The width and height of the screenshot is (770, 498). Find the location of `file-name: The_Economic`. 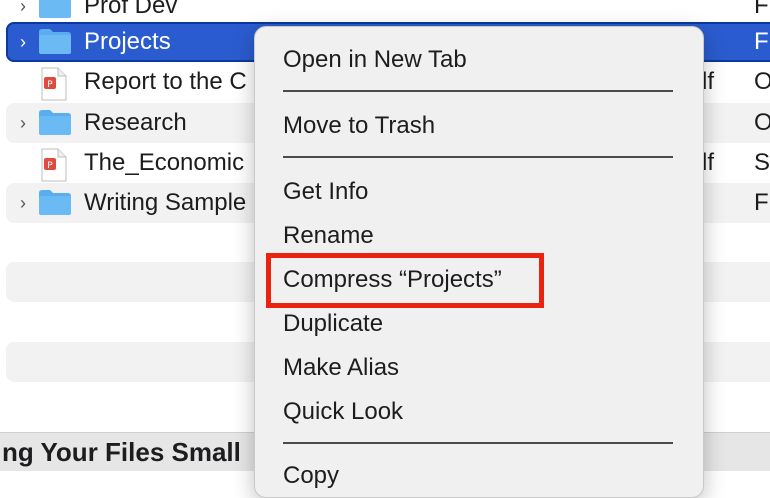

file-name: The_Economic is located at coordinates (164, 162).